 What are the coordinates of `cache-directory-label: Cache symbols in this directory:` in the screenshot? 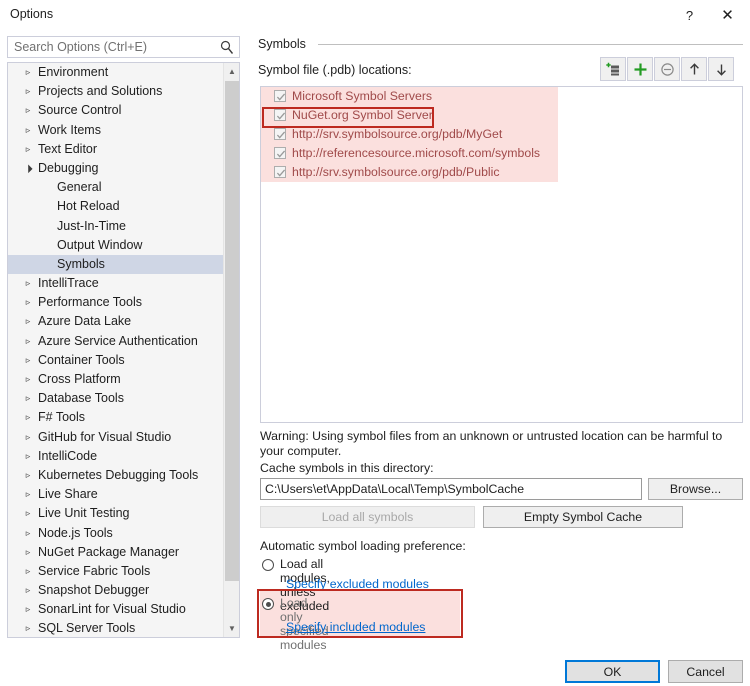 It's located at (347, 468).